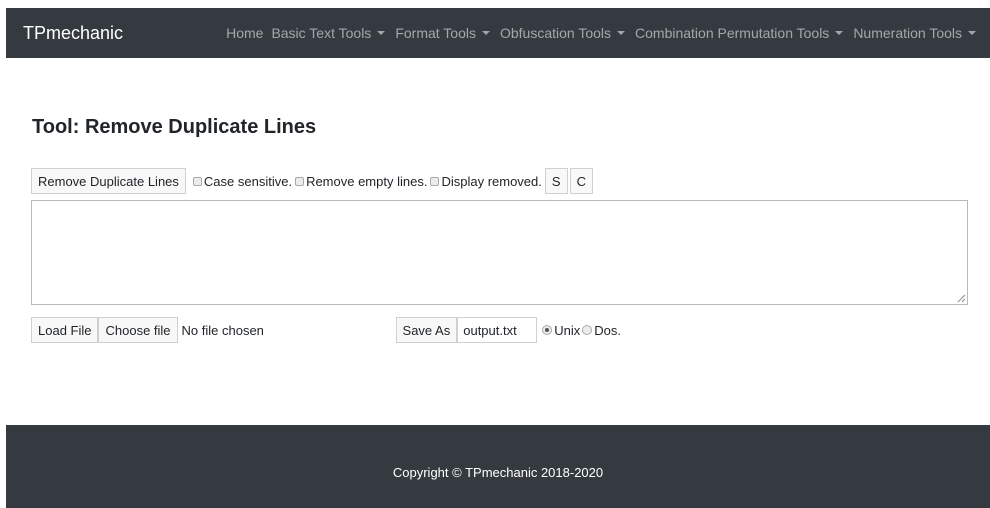  I want to click on s-button: S, so click(556, 181).